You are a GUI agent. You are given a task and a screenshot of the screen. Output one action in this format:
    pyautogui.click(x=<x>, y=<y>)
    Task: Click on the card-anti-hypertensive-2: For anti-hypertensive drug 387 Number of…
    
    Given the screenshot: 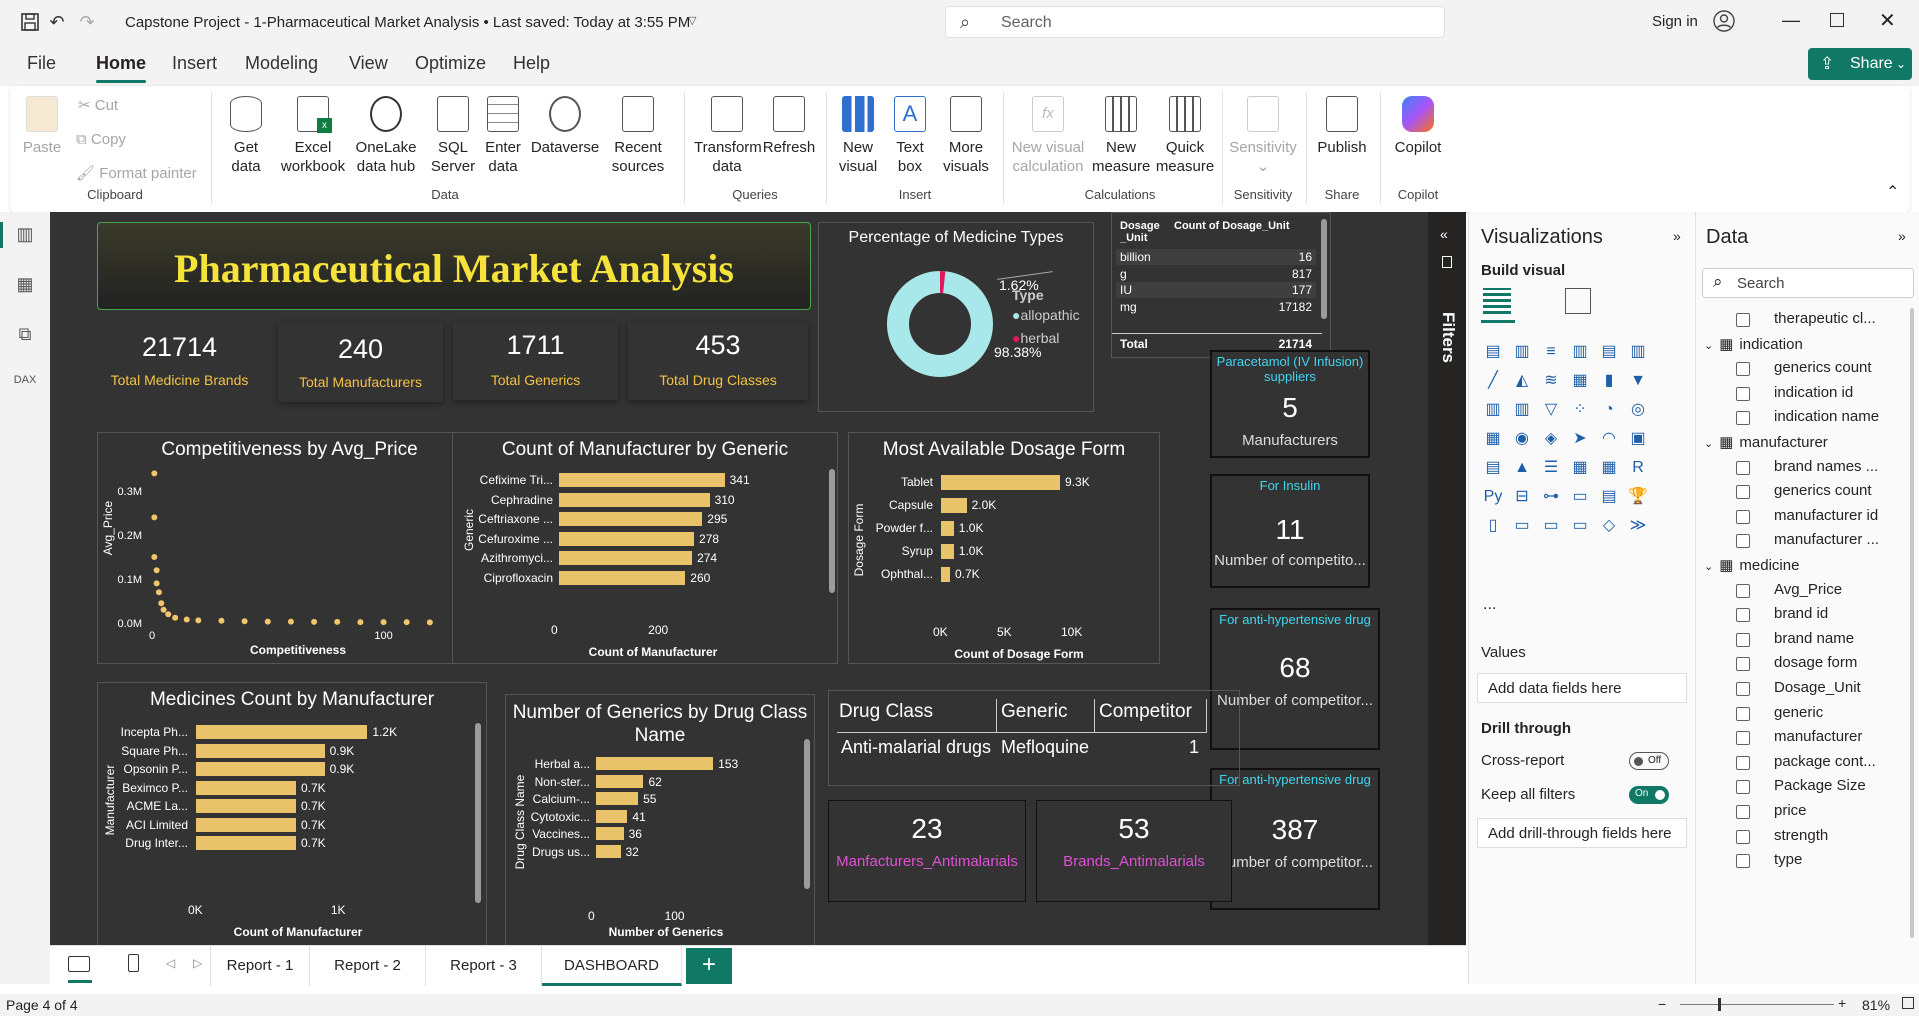 What is the action you would take?
    pyautogui.click(x=1295, y=839)
    